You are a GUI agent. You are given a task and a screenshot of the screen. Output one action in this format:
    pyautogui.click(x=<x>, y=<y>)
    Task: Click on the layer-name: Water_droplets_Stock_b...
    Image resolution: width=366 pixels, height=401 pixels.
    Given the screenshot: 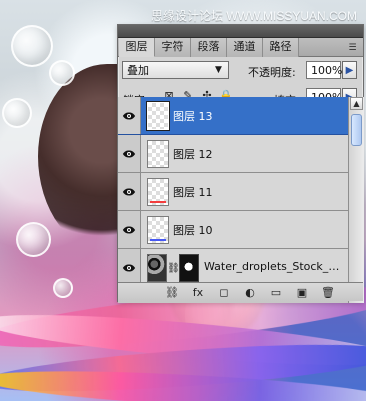 What is the action you would take?
    pyautogui.click(x=274, y=266)
    